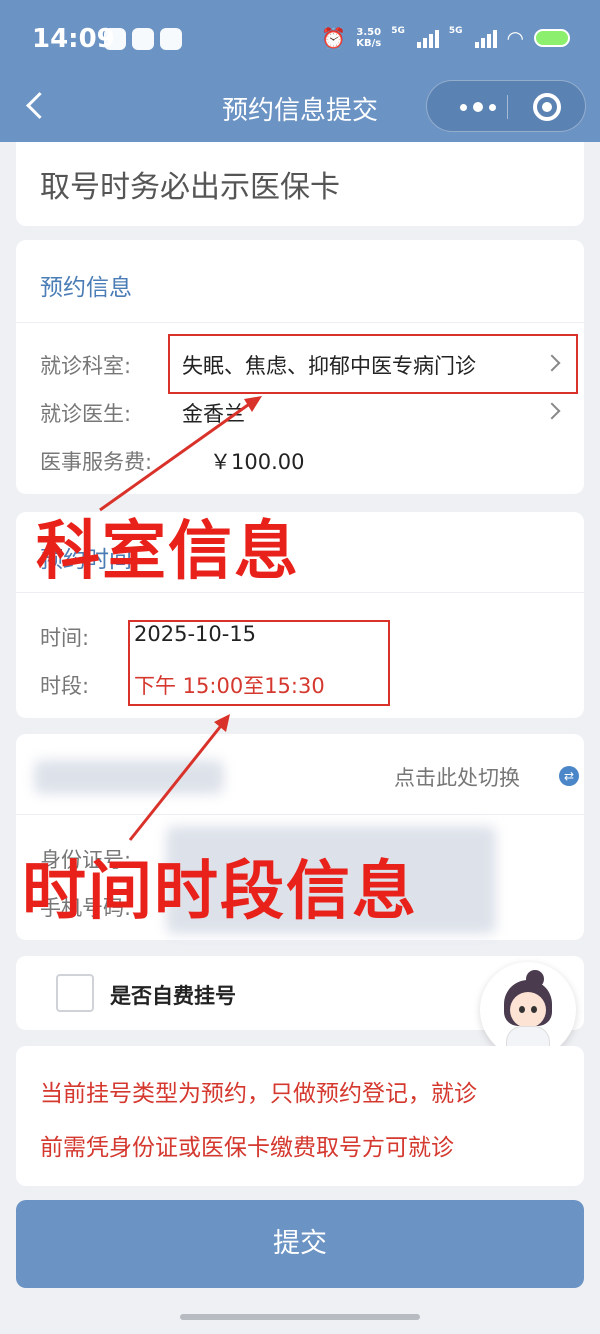 This screenshot has height=1334, width=600. I want to click on department-label: 就诊科室:, so click(86, 366).